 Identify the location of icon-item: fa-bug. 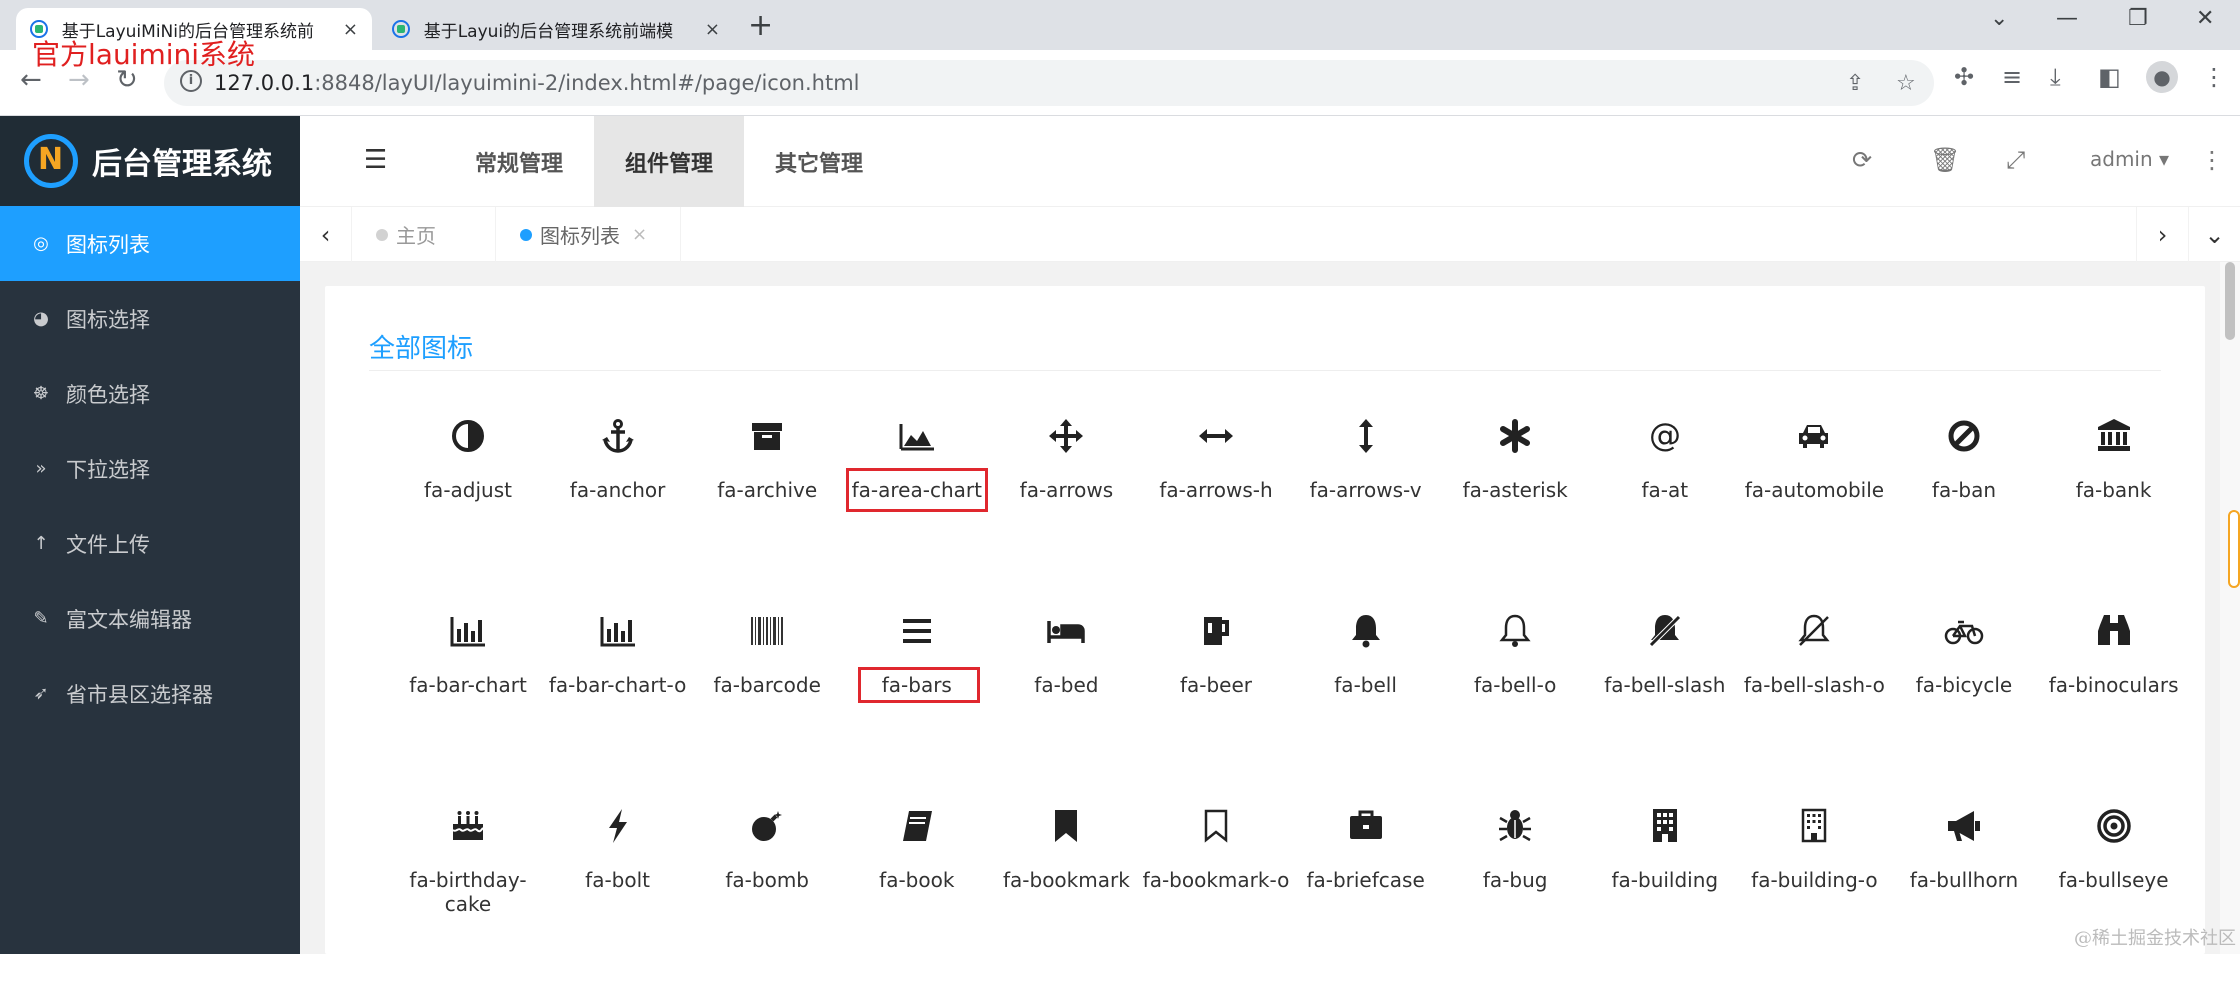
(1515, 891).